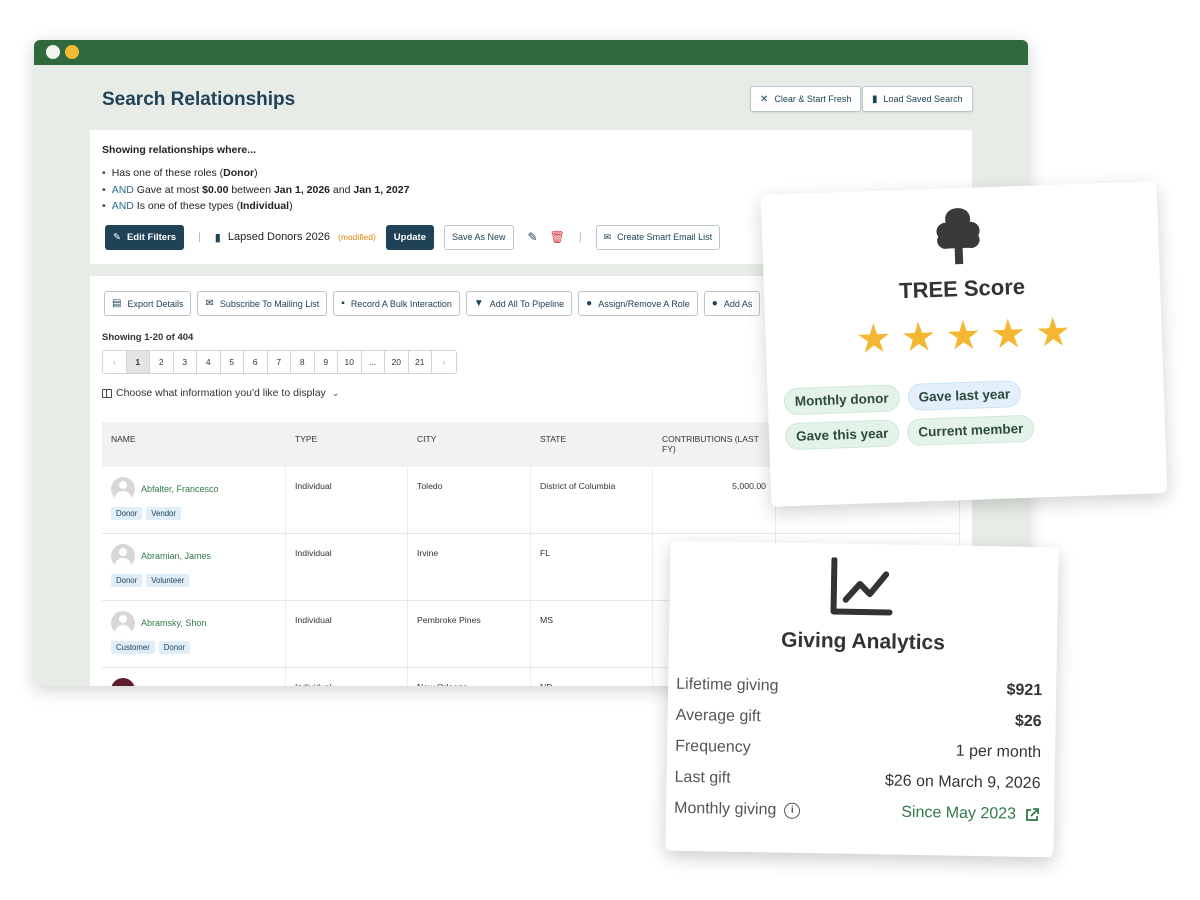 This screenshot has height=900, width=1200. What do you see at coordinates (592, 567) in the screenshot?
I see `state-cell: FL` at bounding box center [592, 567].